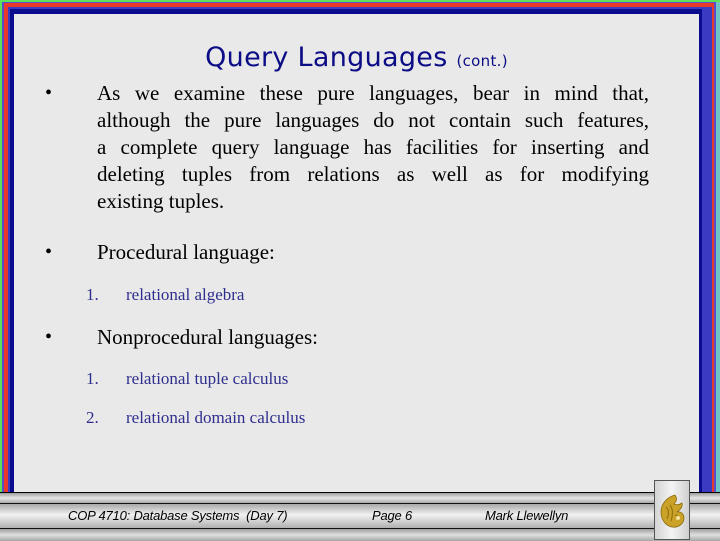  I want to click on footer-page-number: Page 6, so click(392, 515).